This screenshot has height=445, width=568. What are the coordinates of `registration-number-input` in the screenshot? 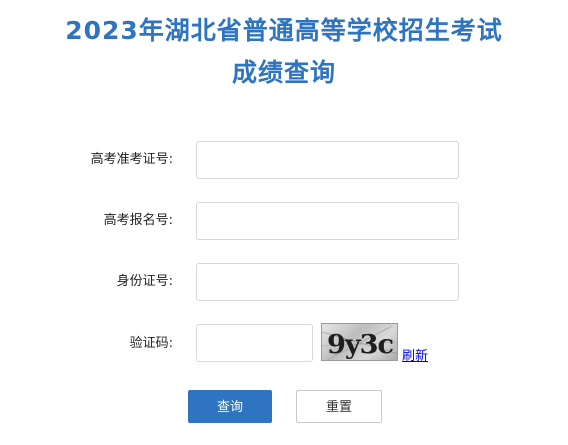 It's located at (327, 221).